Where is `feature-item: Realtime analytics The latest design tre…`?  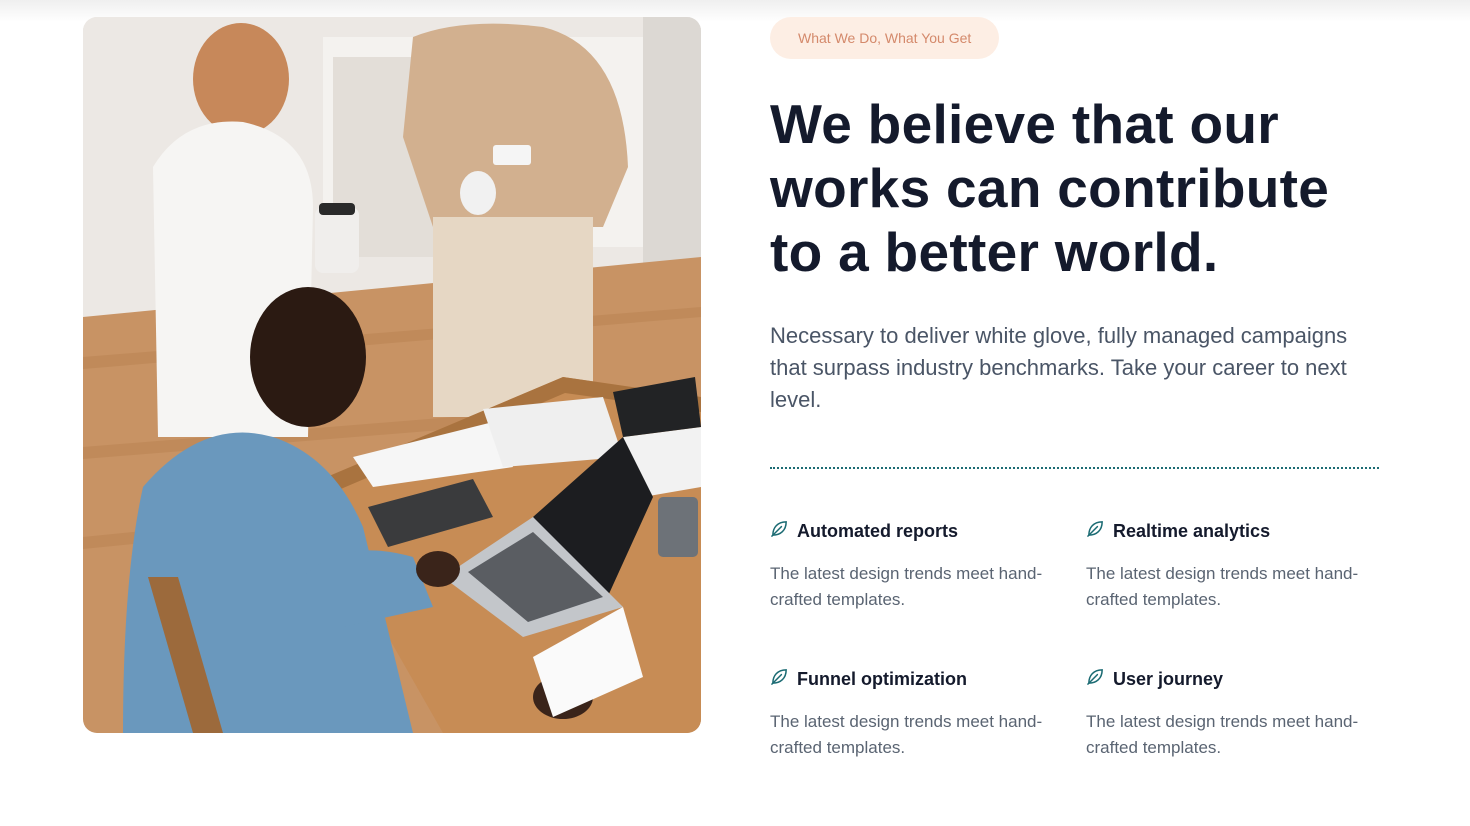 feature-item: Realtime analytics The latest design tre… is located at coordinates (1236, 566).